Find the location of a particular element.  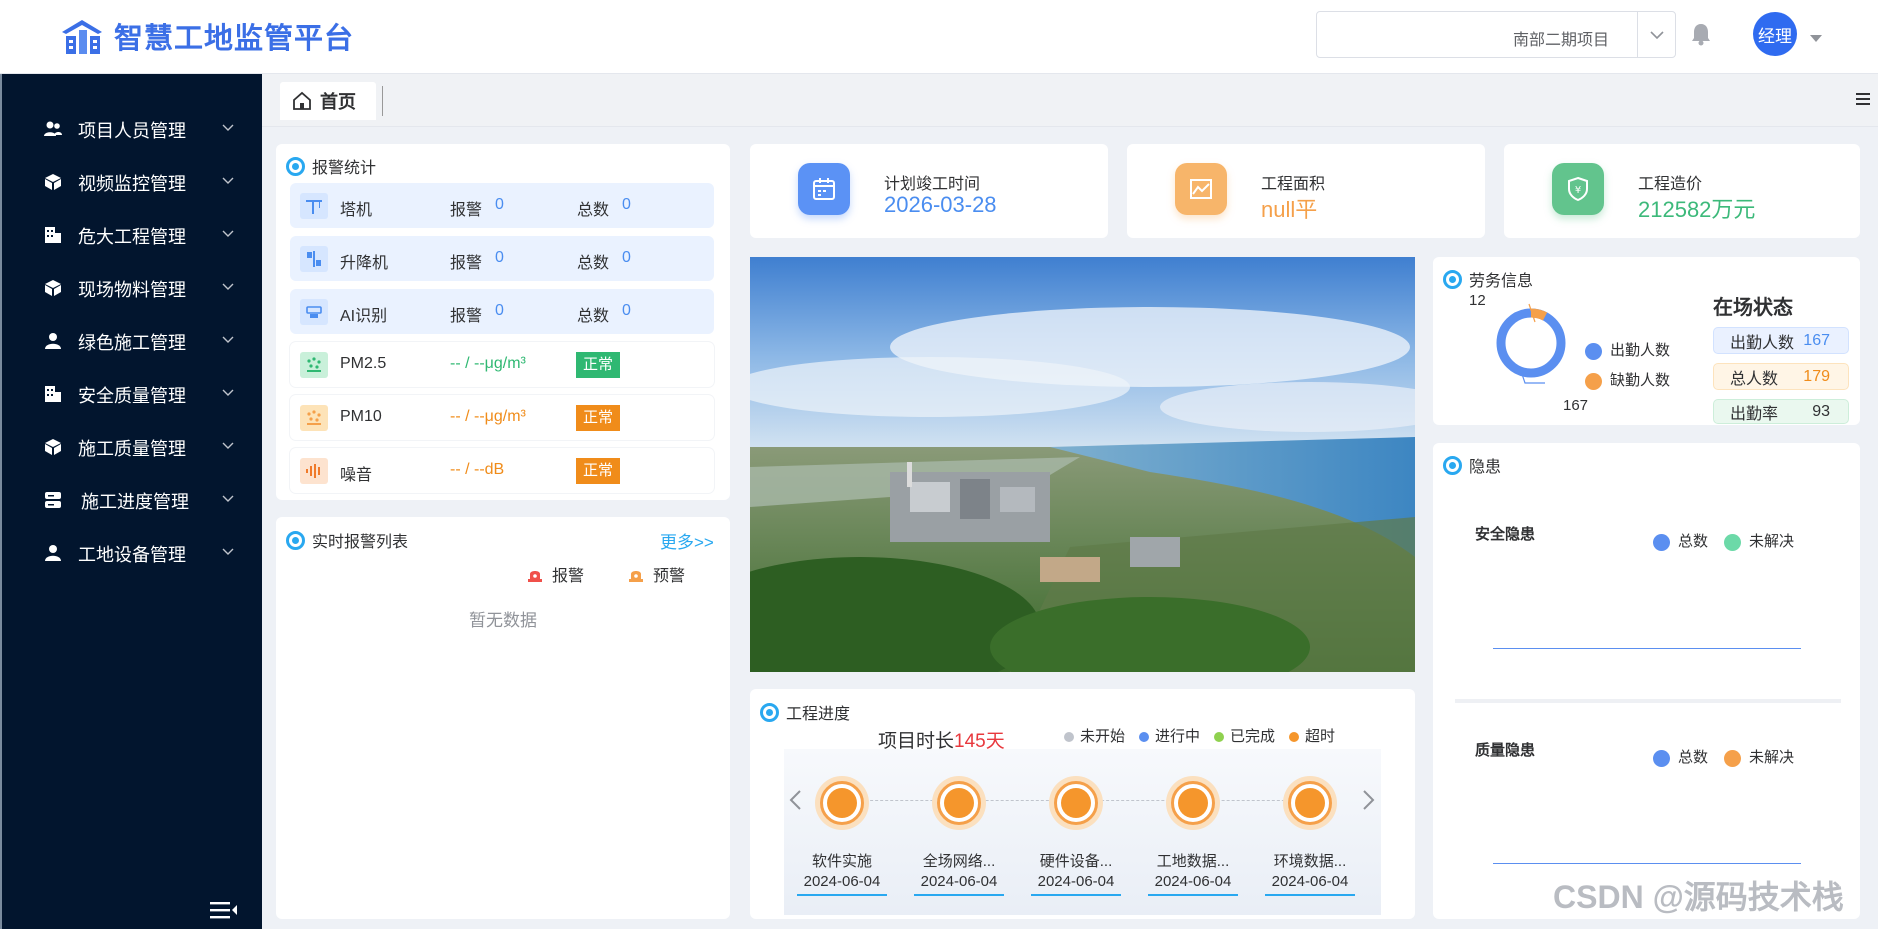

stat-label: 计划竣工时间 is located at coordinates (932, 184).